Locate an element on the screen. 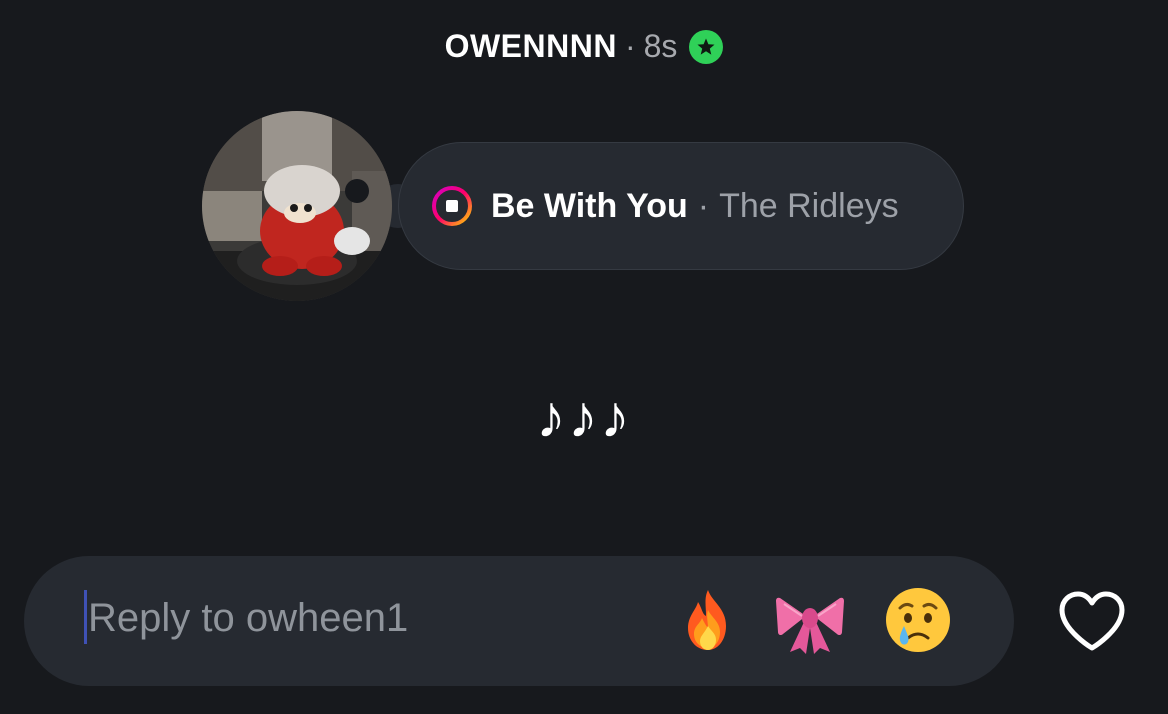 This screenshot has height=714, width=1168. text-cursor is located at coordinates (85, 617).